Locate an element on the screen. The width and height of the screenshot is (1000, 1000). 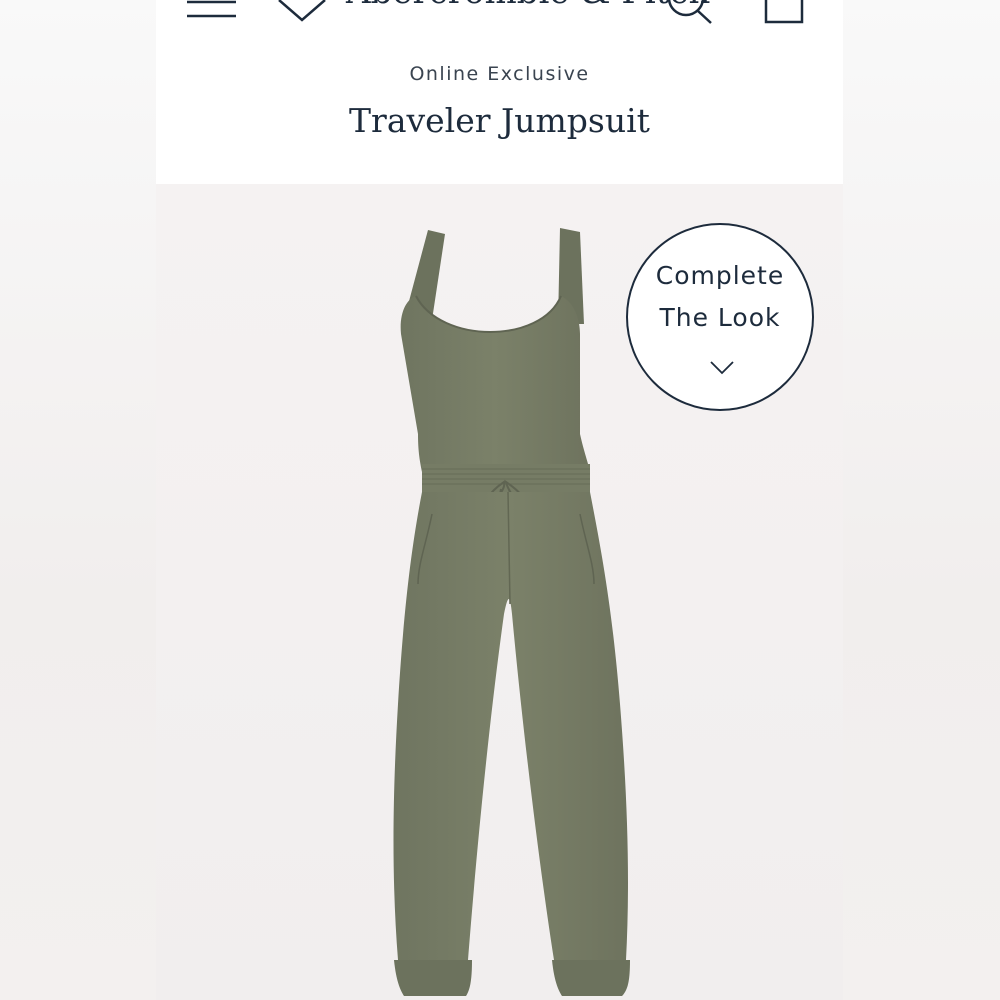
complete-the-look-button: Complete The Look is located at coordinates (720, 317).